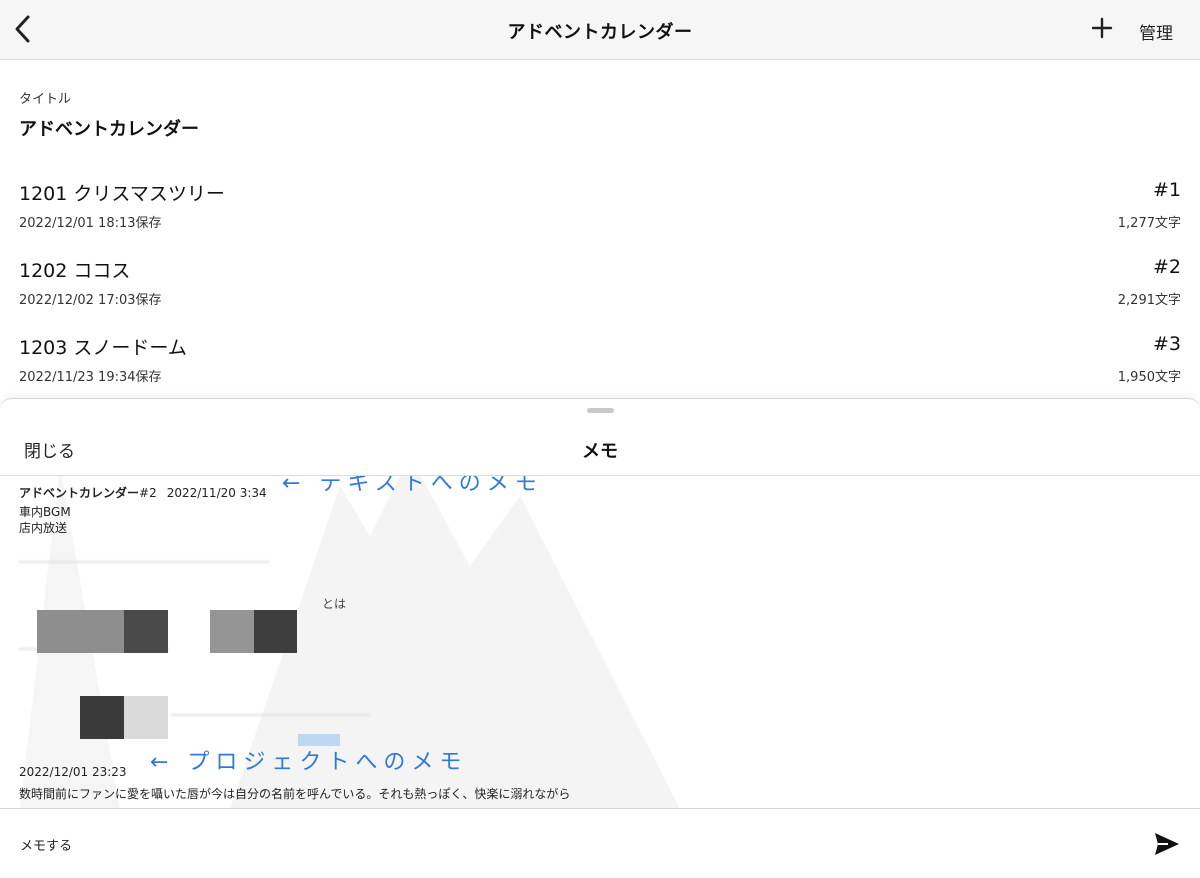  Describe the element at coordinates (45, 512) in the screenshot. I see `memo-line: 車内BGM` at that location.